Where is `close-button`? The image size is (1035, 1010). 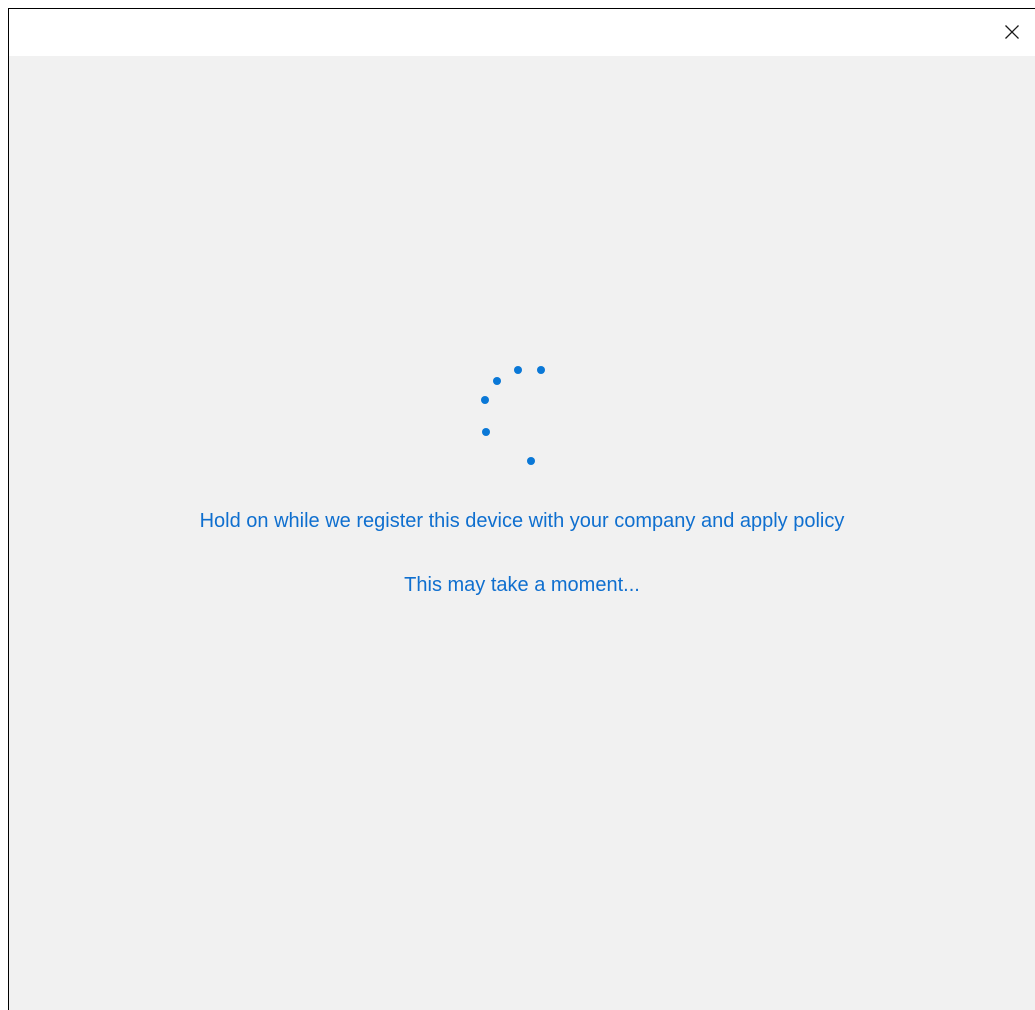 close-button is located at coordinates (1012, 32).